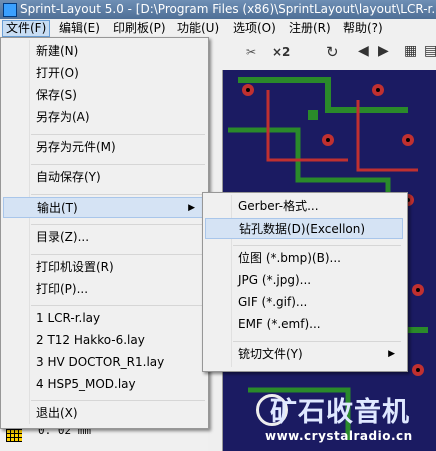  Describe the element at coordinates (100, 362) in the screenshot. I see `menu-item-label: 3 HV DOCTOR_R1.lay` at that location.